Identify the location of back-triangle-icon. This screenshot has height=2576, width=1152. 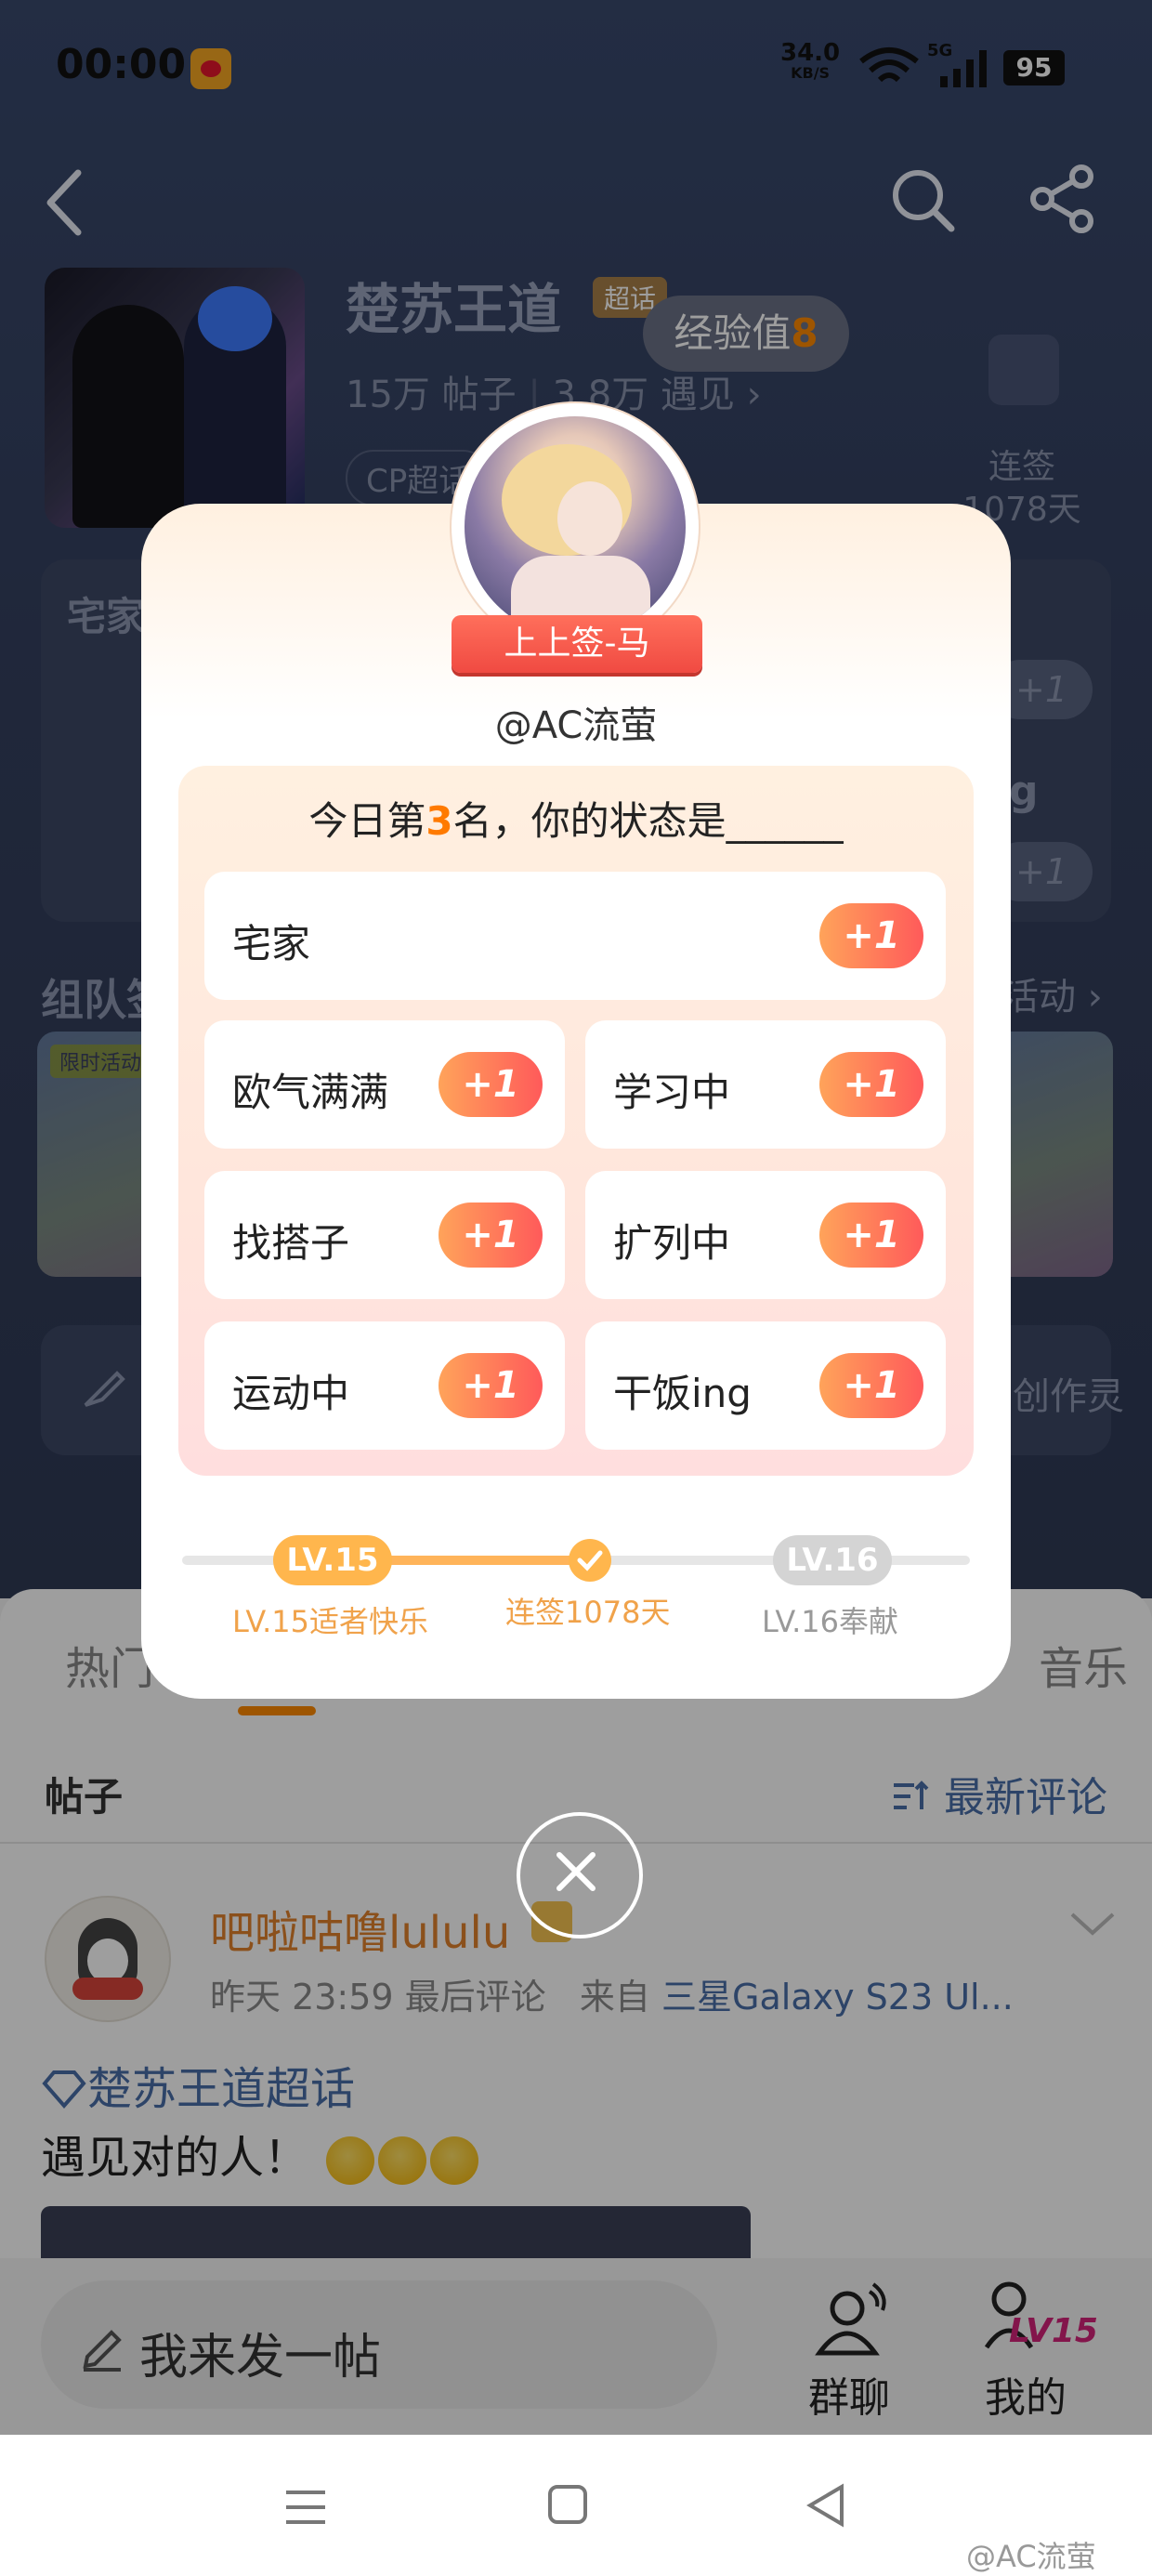
(826, 2505).